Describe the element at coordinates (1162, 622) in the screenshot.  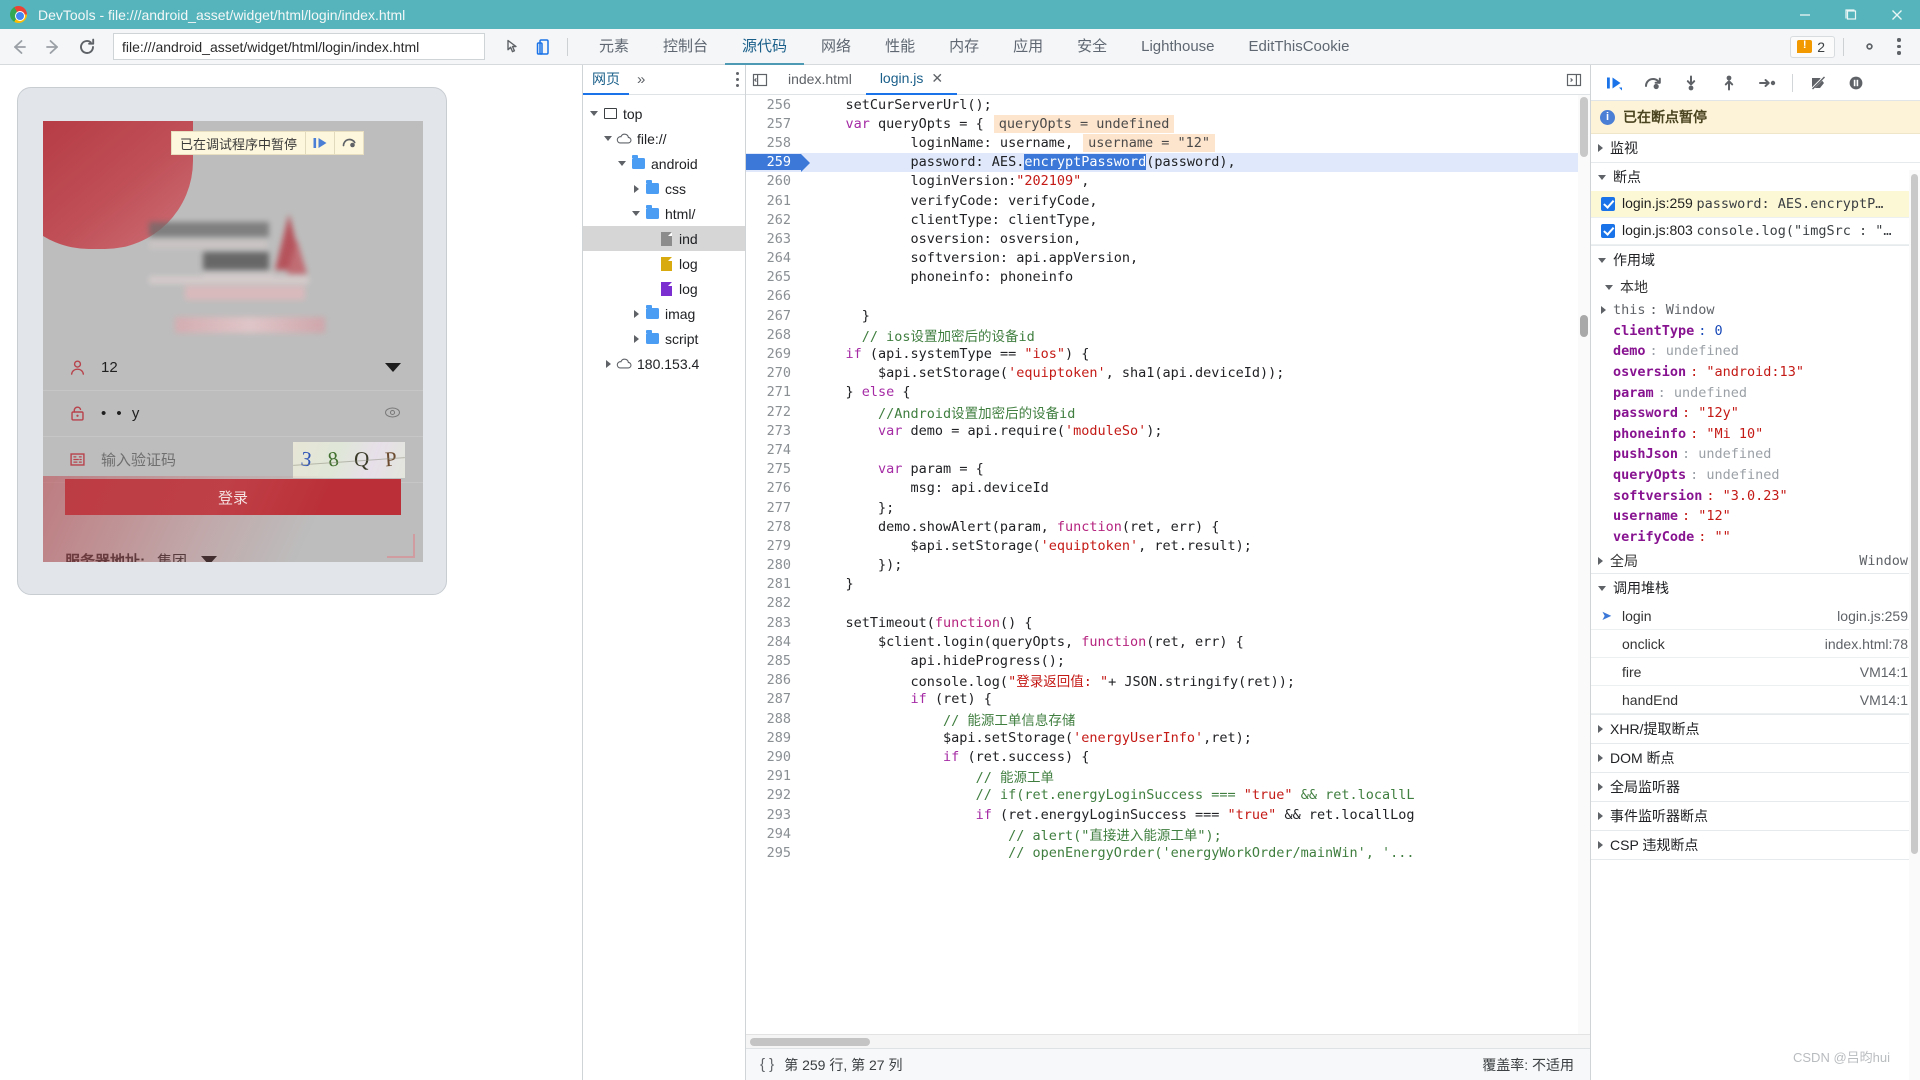
I see `code-line: 283 setTimeout(function() {` at that location.